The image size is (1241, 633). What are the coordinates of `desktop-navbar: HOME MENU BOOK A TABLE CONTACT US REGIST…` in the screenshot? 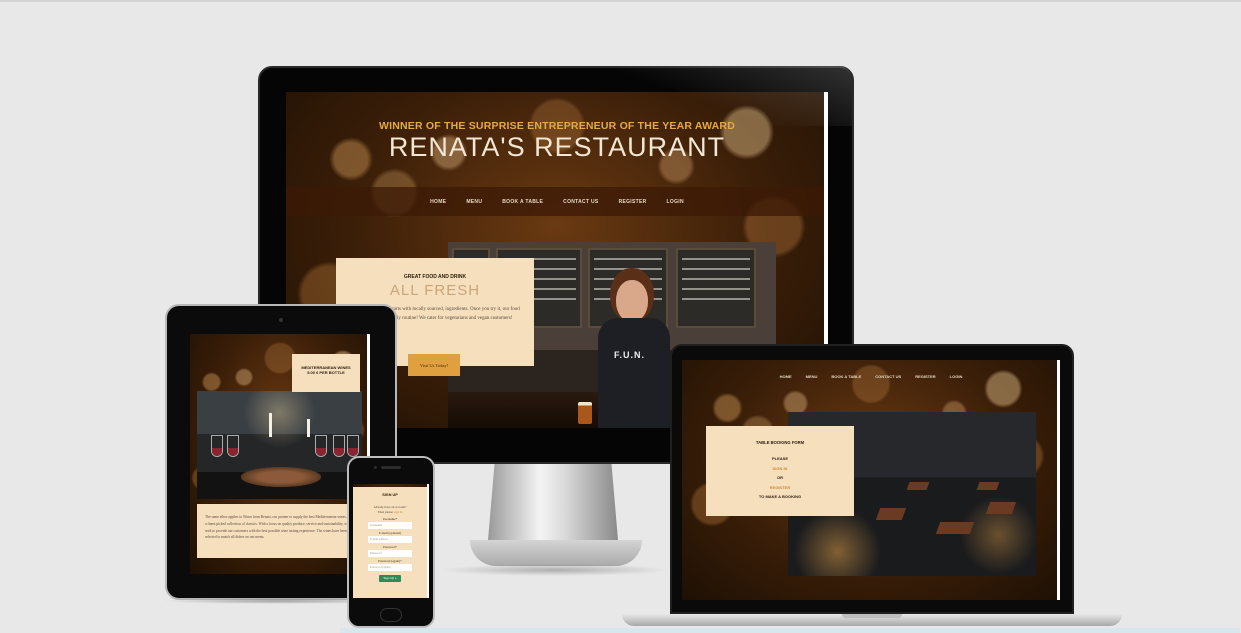 It's located at (557, 201).